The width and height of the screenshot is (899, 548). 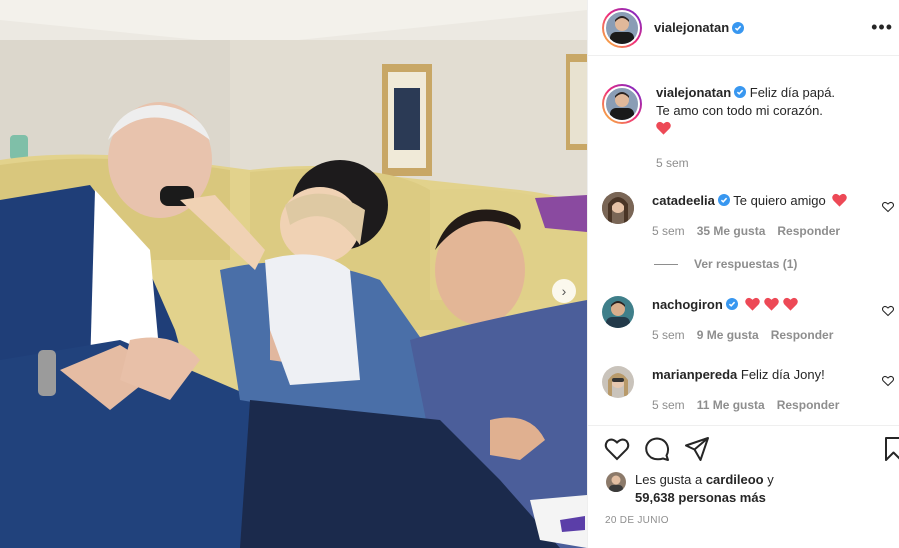 What do you see at coordinates (697, 449) in the screenshot?
I see `share-send-icon` at bounding box center [697, 449].